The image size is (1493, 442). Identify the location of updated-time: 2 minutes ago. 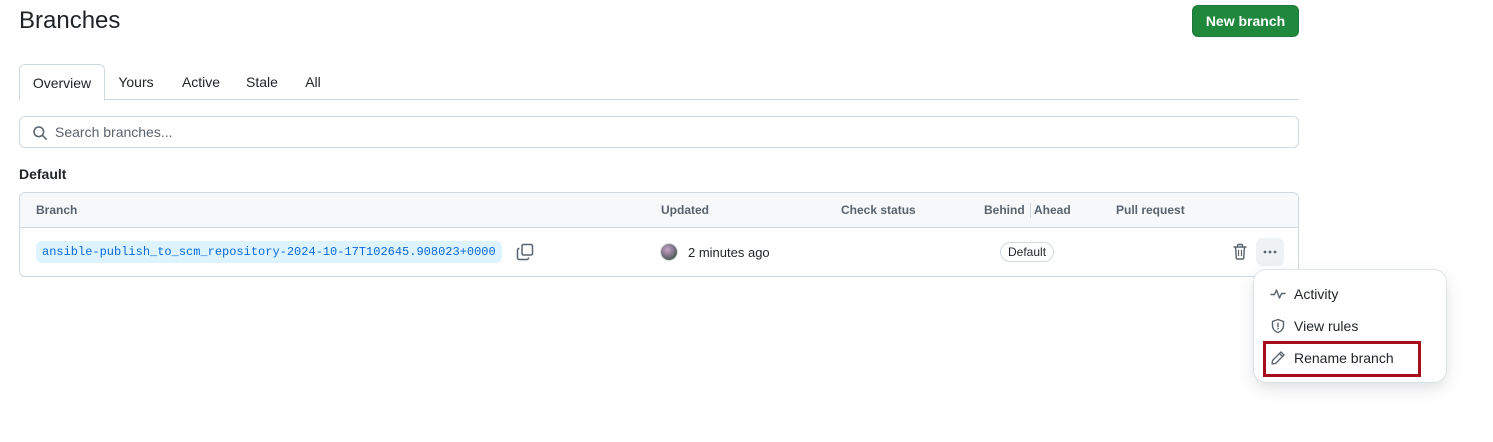
(729, 252).